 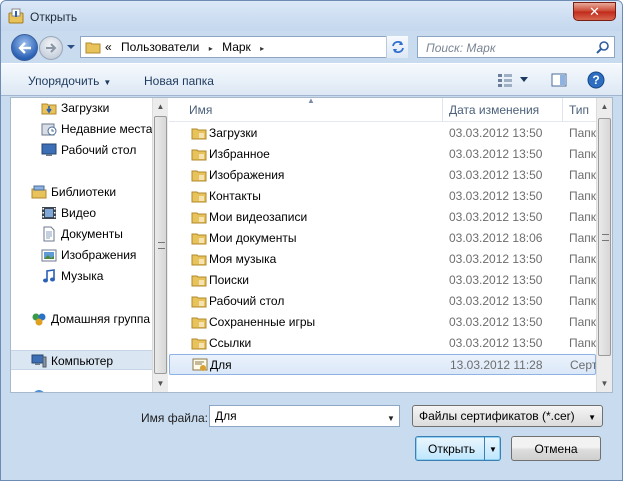 I want to click on file-list-scrollbar: ▲ ▼, so click(x=604, y=245).